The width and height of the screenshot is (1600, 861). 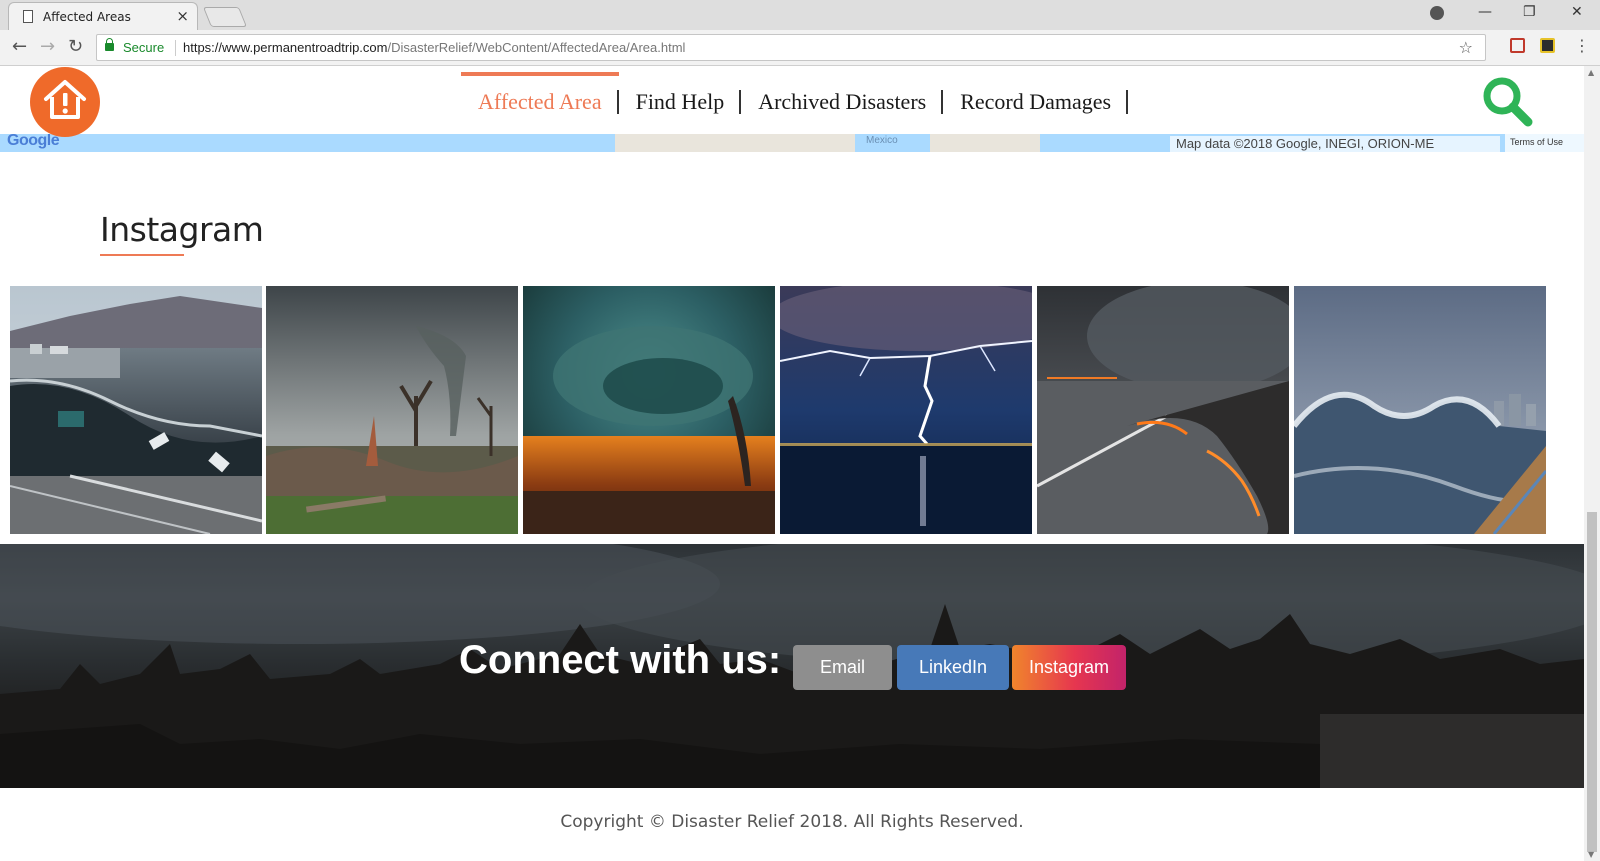 What do you see at coordinates (1544, 142) in the screenshot?
I see `map-terms-link: Terms of Use` at bounding box center [1544, 142].